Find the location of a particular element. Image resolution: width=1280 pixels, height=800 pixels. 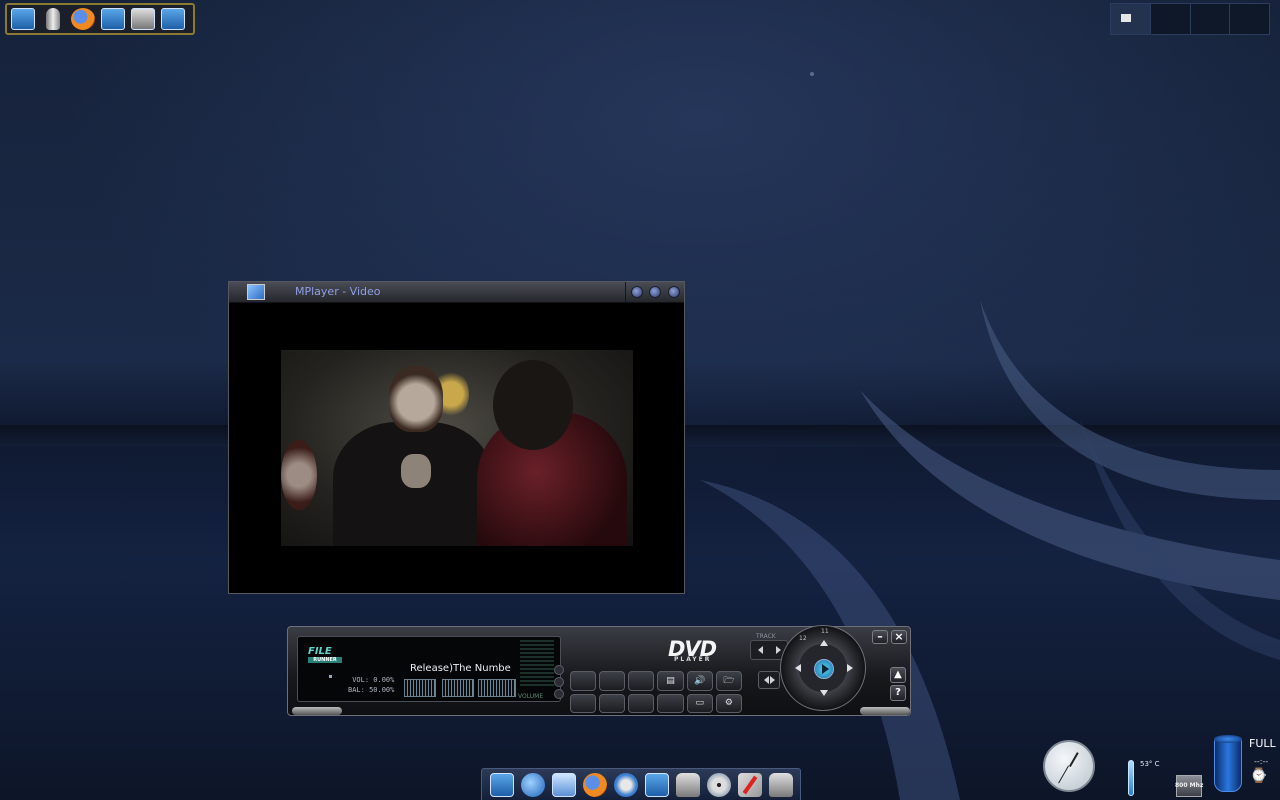

folder-icon: 🗁 is located at coordinates (729, 680).